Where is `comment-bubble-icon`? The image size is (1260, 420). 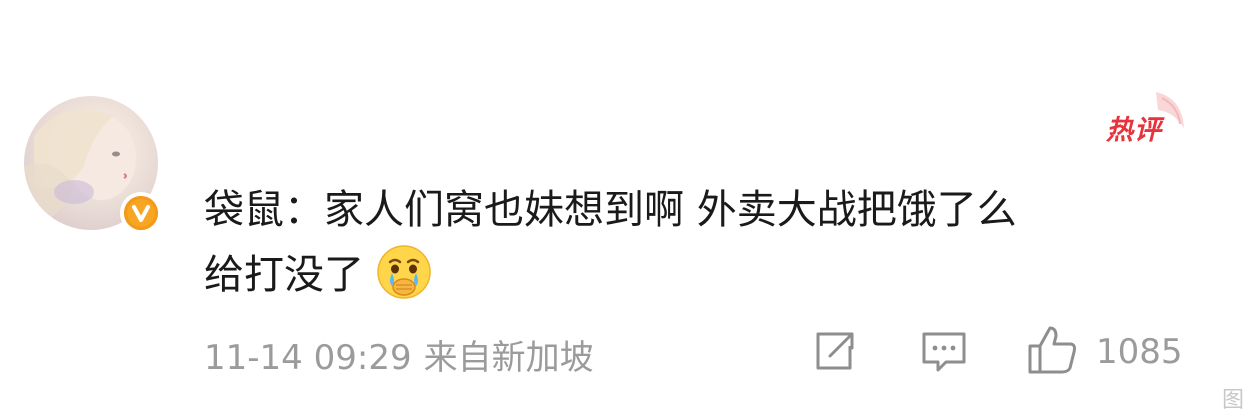
comment-bubble-icon is located at coordinates (944, 352).